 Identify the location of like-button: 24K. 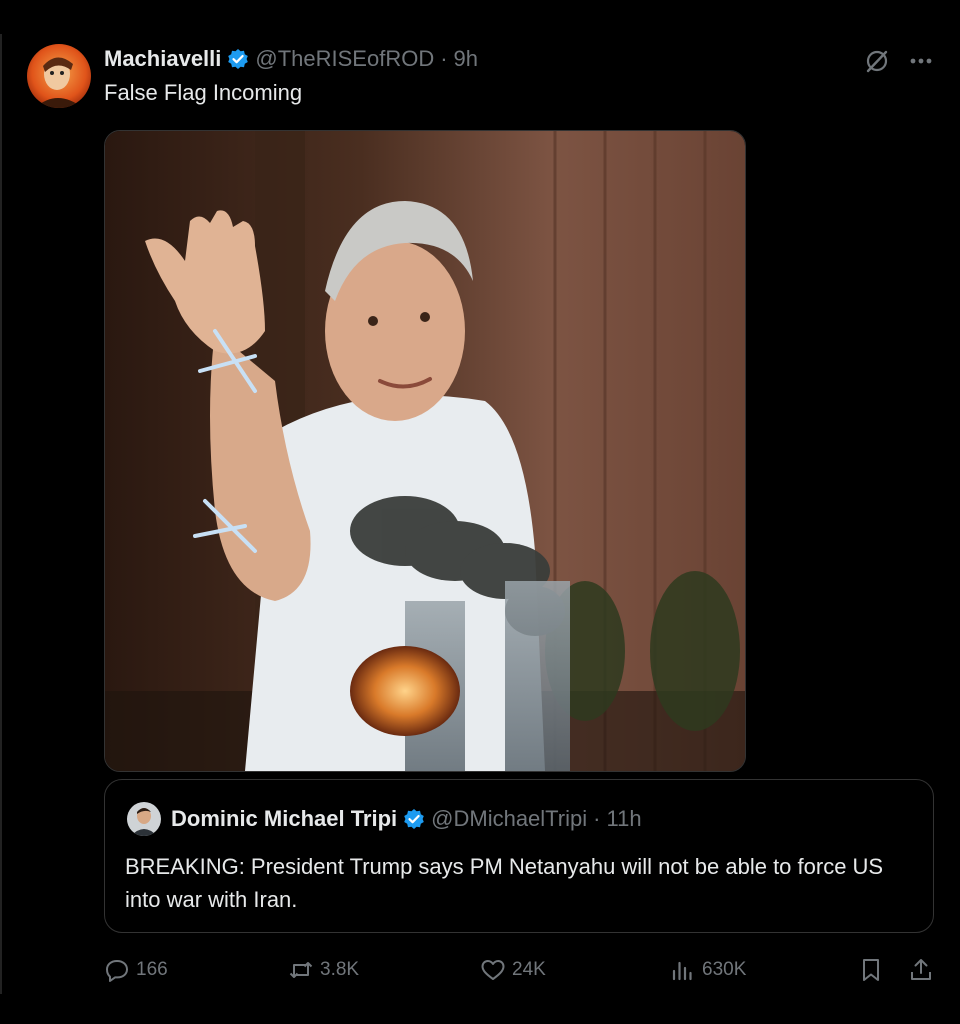
(513, 970).